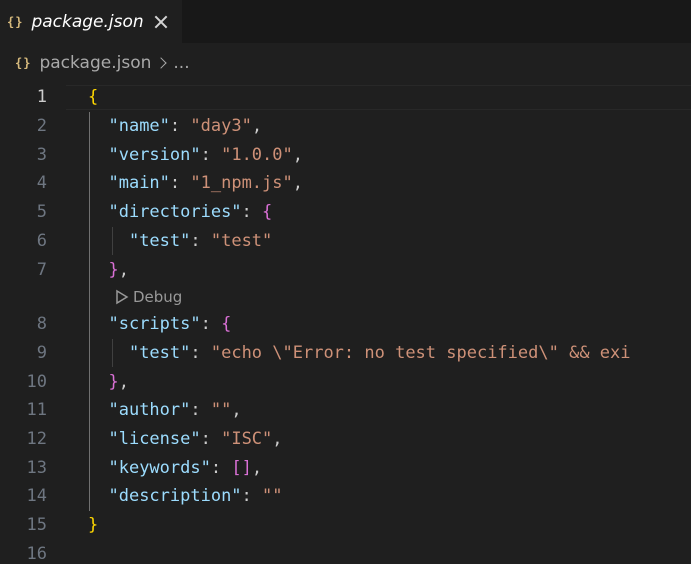  Describe the element at coordinates (159, 467) in the screenshot. I see `code-token: "keywords"` at that location.